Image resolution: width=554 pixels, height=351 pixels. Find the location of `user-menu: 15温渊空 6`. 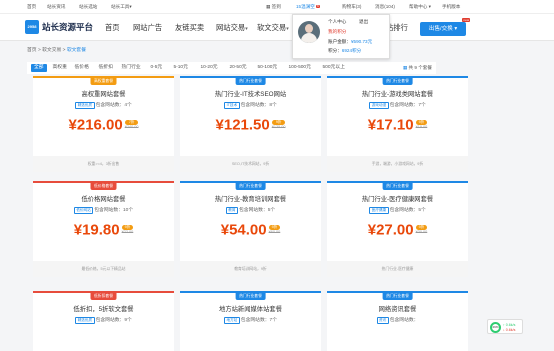

user-menu: 15温渊空 6 is located at coordinates (308, 7).